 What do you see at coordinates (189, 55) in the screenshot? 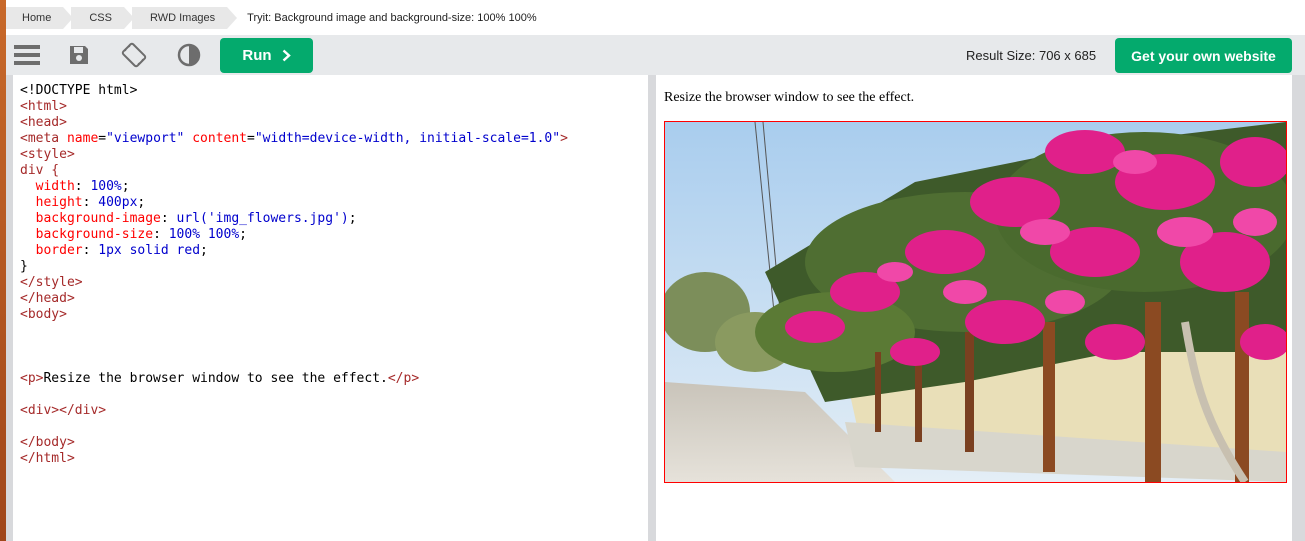
I see `contrast-icon` at bounding box center [189, 55].